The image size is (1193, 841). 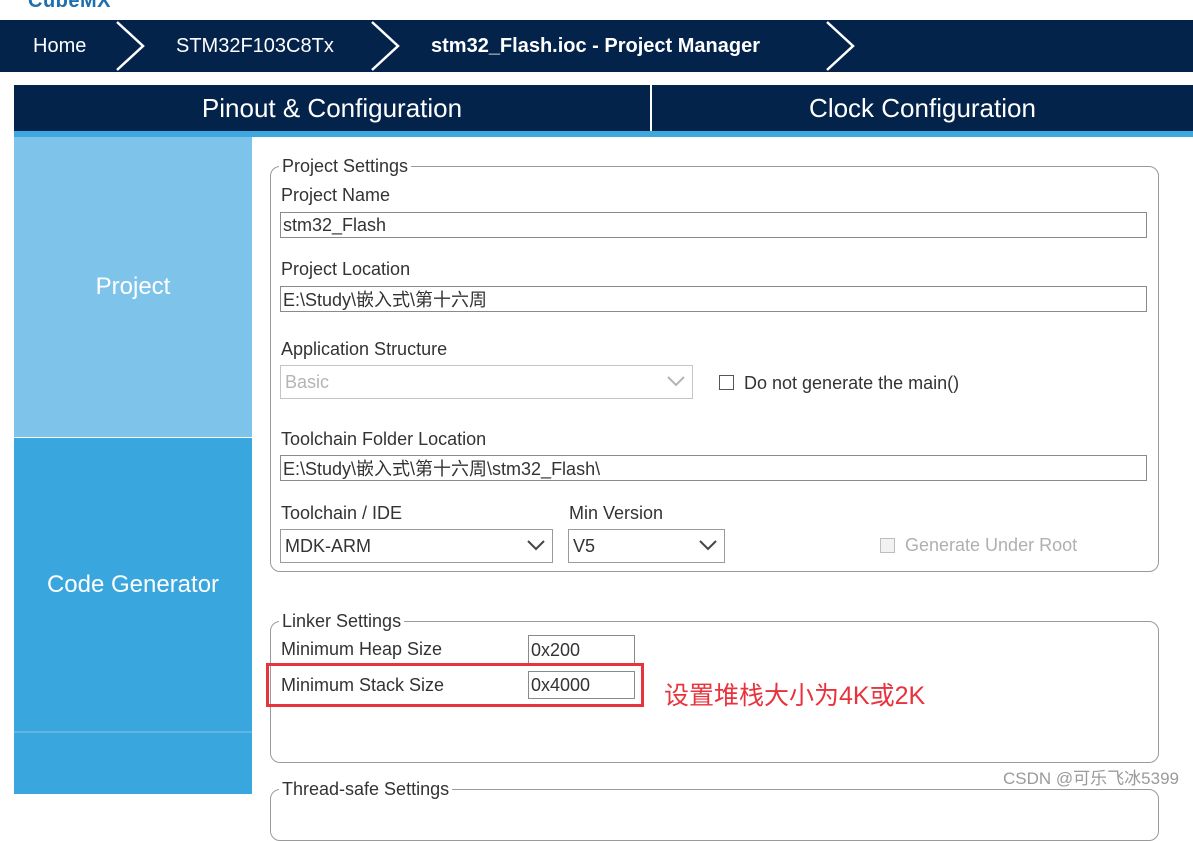 I want to click on toolchain-ide-select: MDK-ARM, so click(x=416, y=546).